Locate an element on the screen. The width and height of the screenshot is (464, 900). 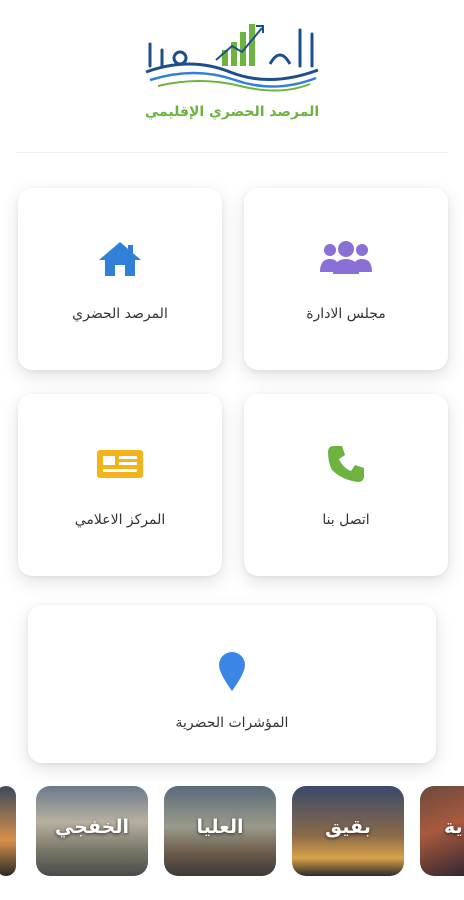
city-name: الخفجي is located at coordinates (92, 827).